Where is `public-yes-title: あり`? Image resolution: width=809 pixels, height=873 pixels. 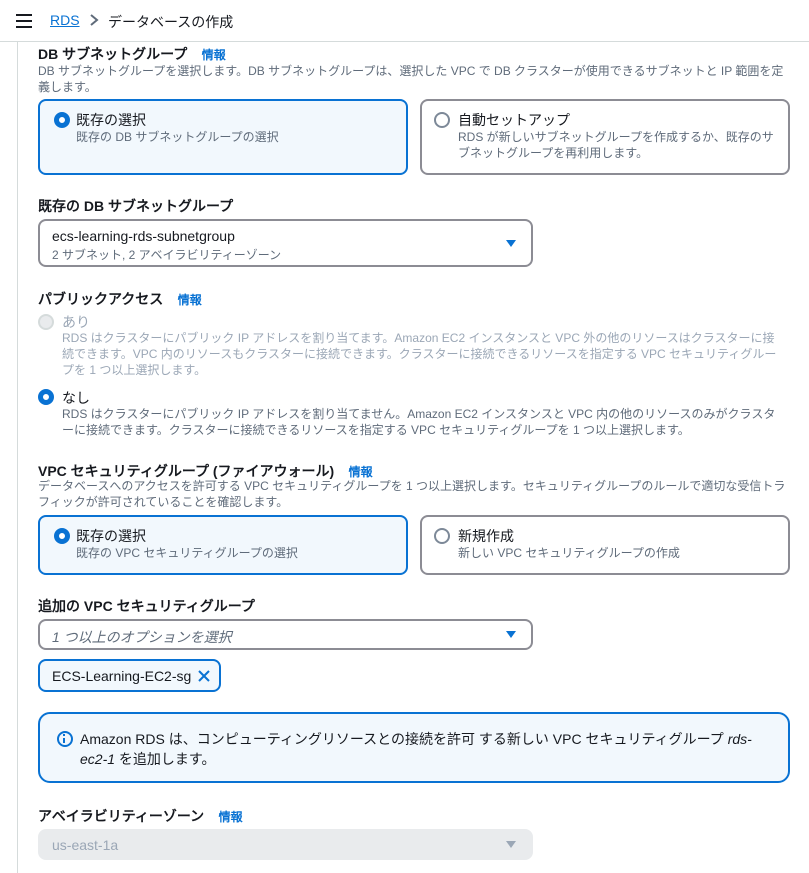
public-yes-title: あり is located at coordinates (76, 322).